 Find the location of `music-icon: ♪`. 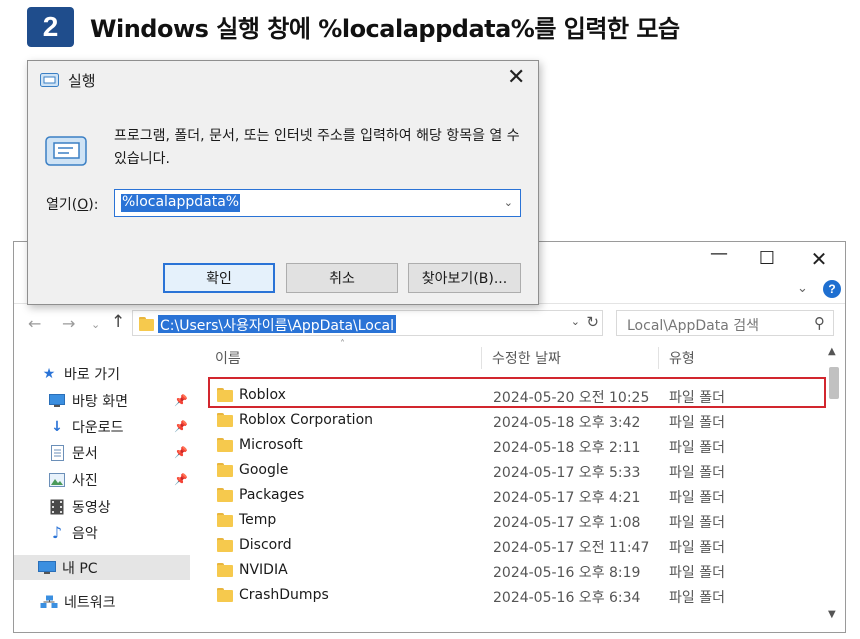

music-icon: ♪ is located at coordinates (57, 532).